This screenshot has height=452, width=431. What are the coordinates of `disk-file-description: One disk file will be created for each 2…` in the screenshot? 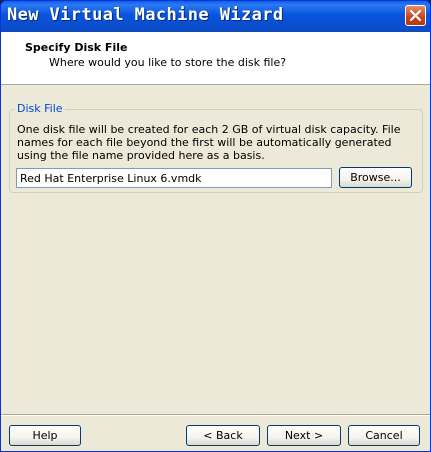 It's located at (209, 142).